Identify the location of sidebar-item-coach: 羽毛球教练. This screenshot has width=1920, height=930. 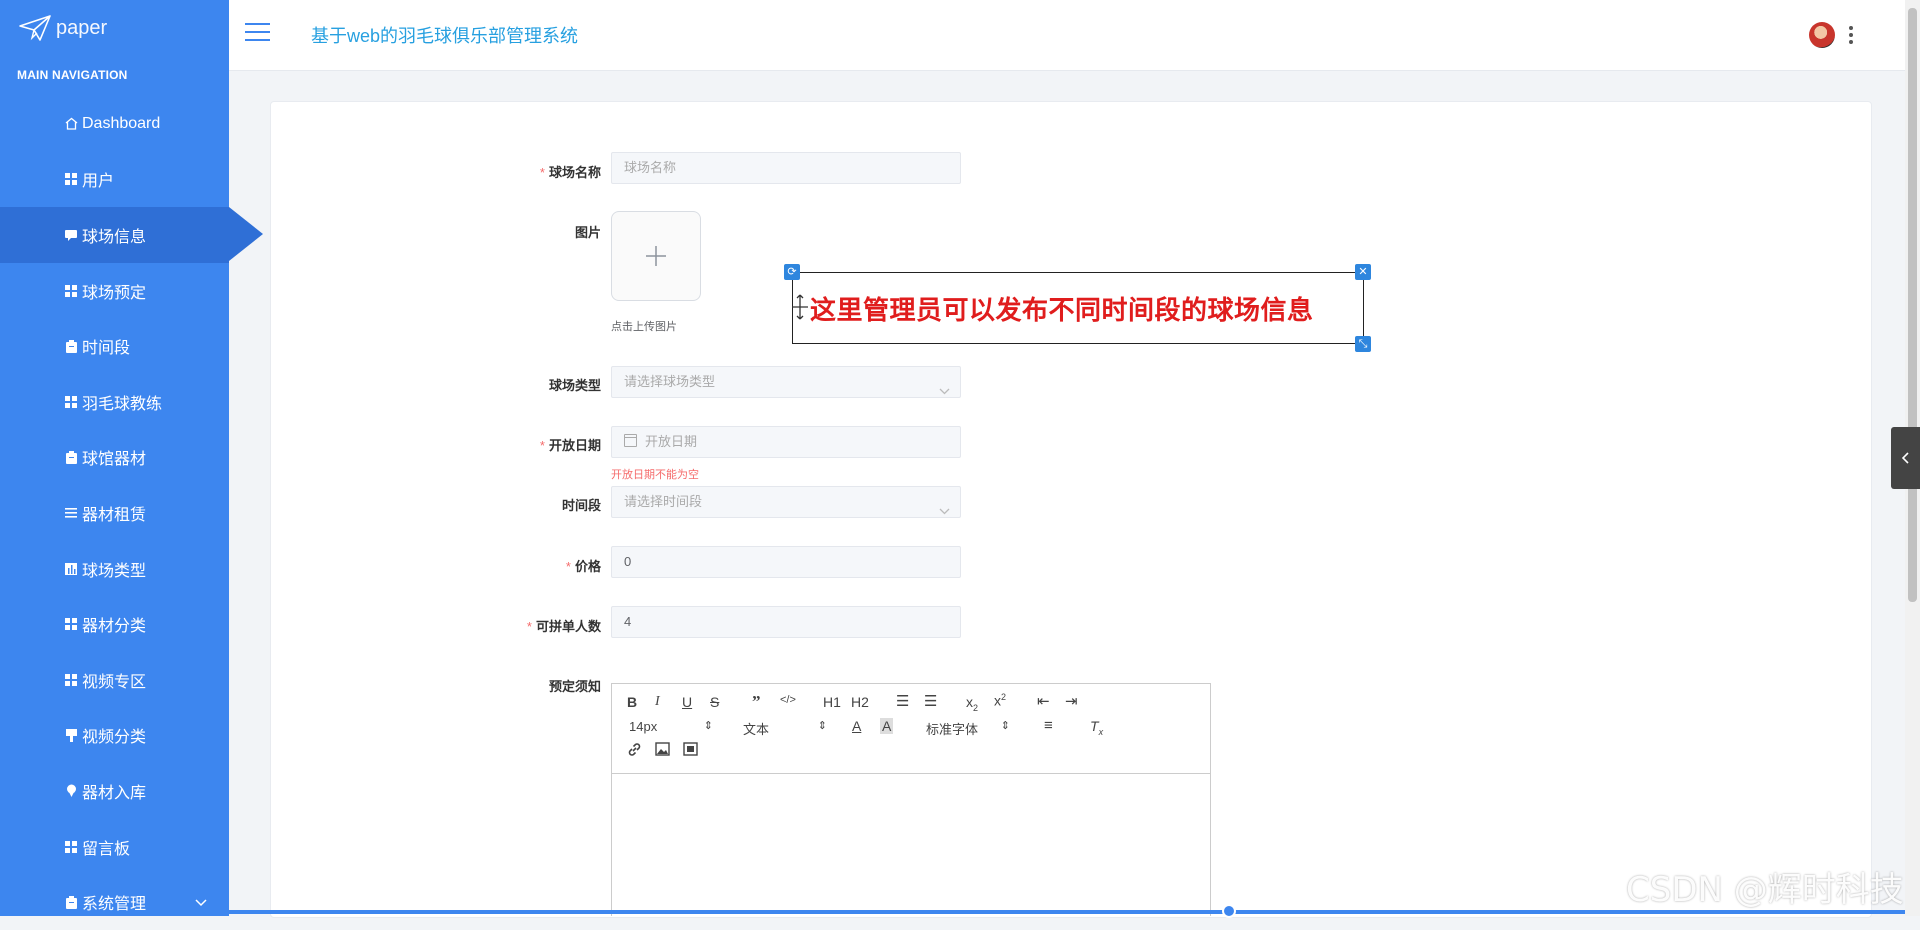
(114, 402).